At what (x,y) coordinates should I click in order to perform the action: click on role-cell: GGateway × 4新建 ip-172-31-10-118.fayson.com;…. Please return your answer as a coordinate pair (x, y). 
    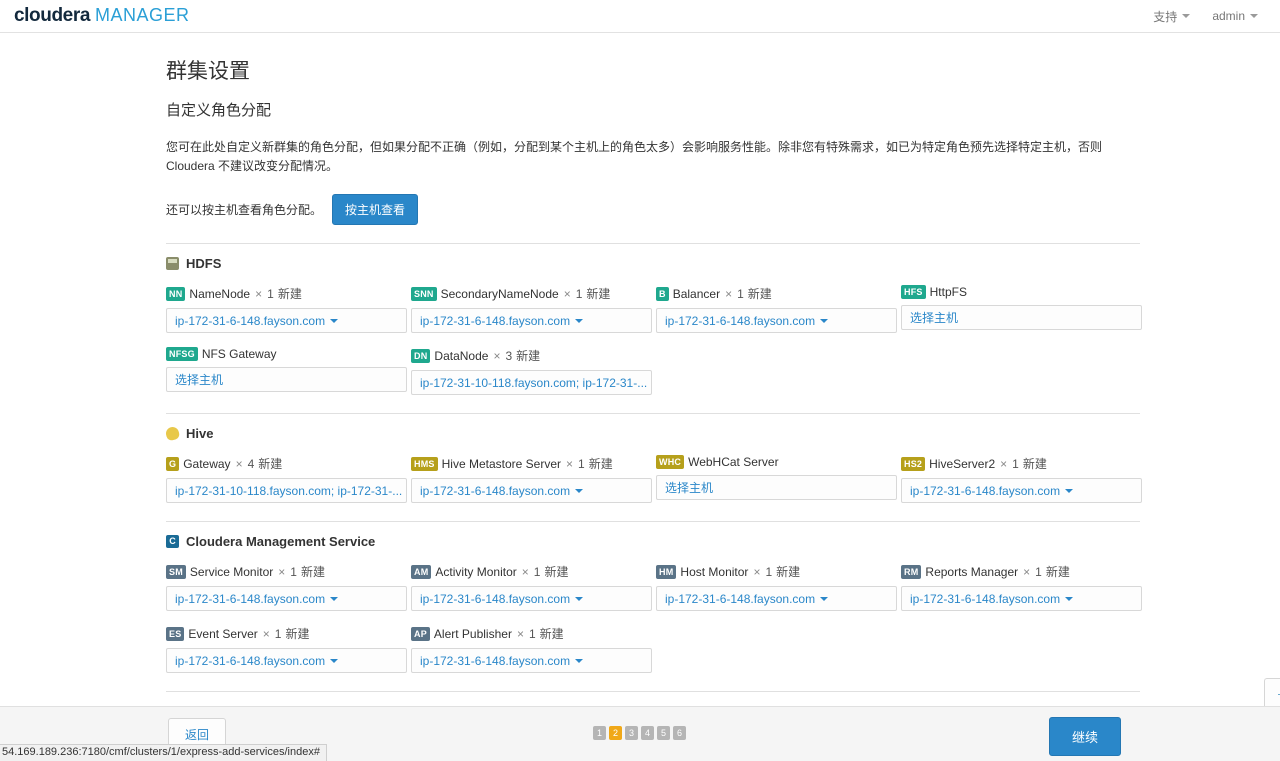
    Looking at the image, I should click on (286, 486).